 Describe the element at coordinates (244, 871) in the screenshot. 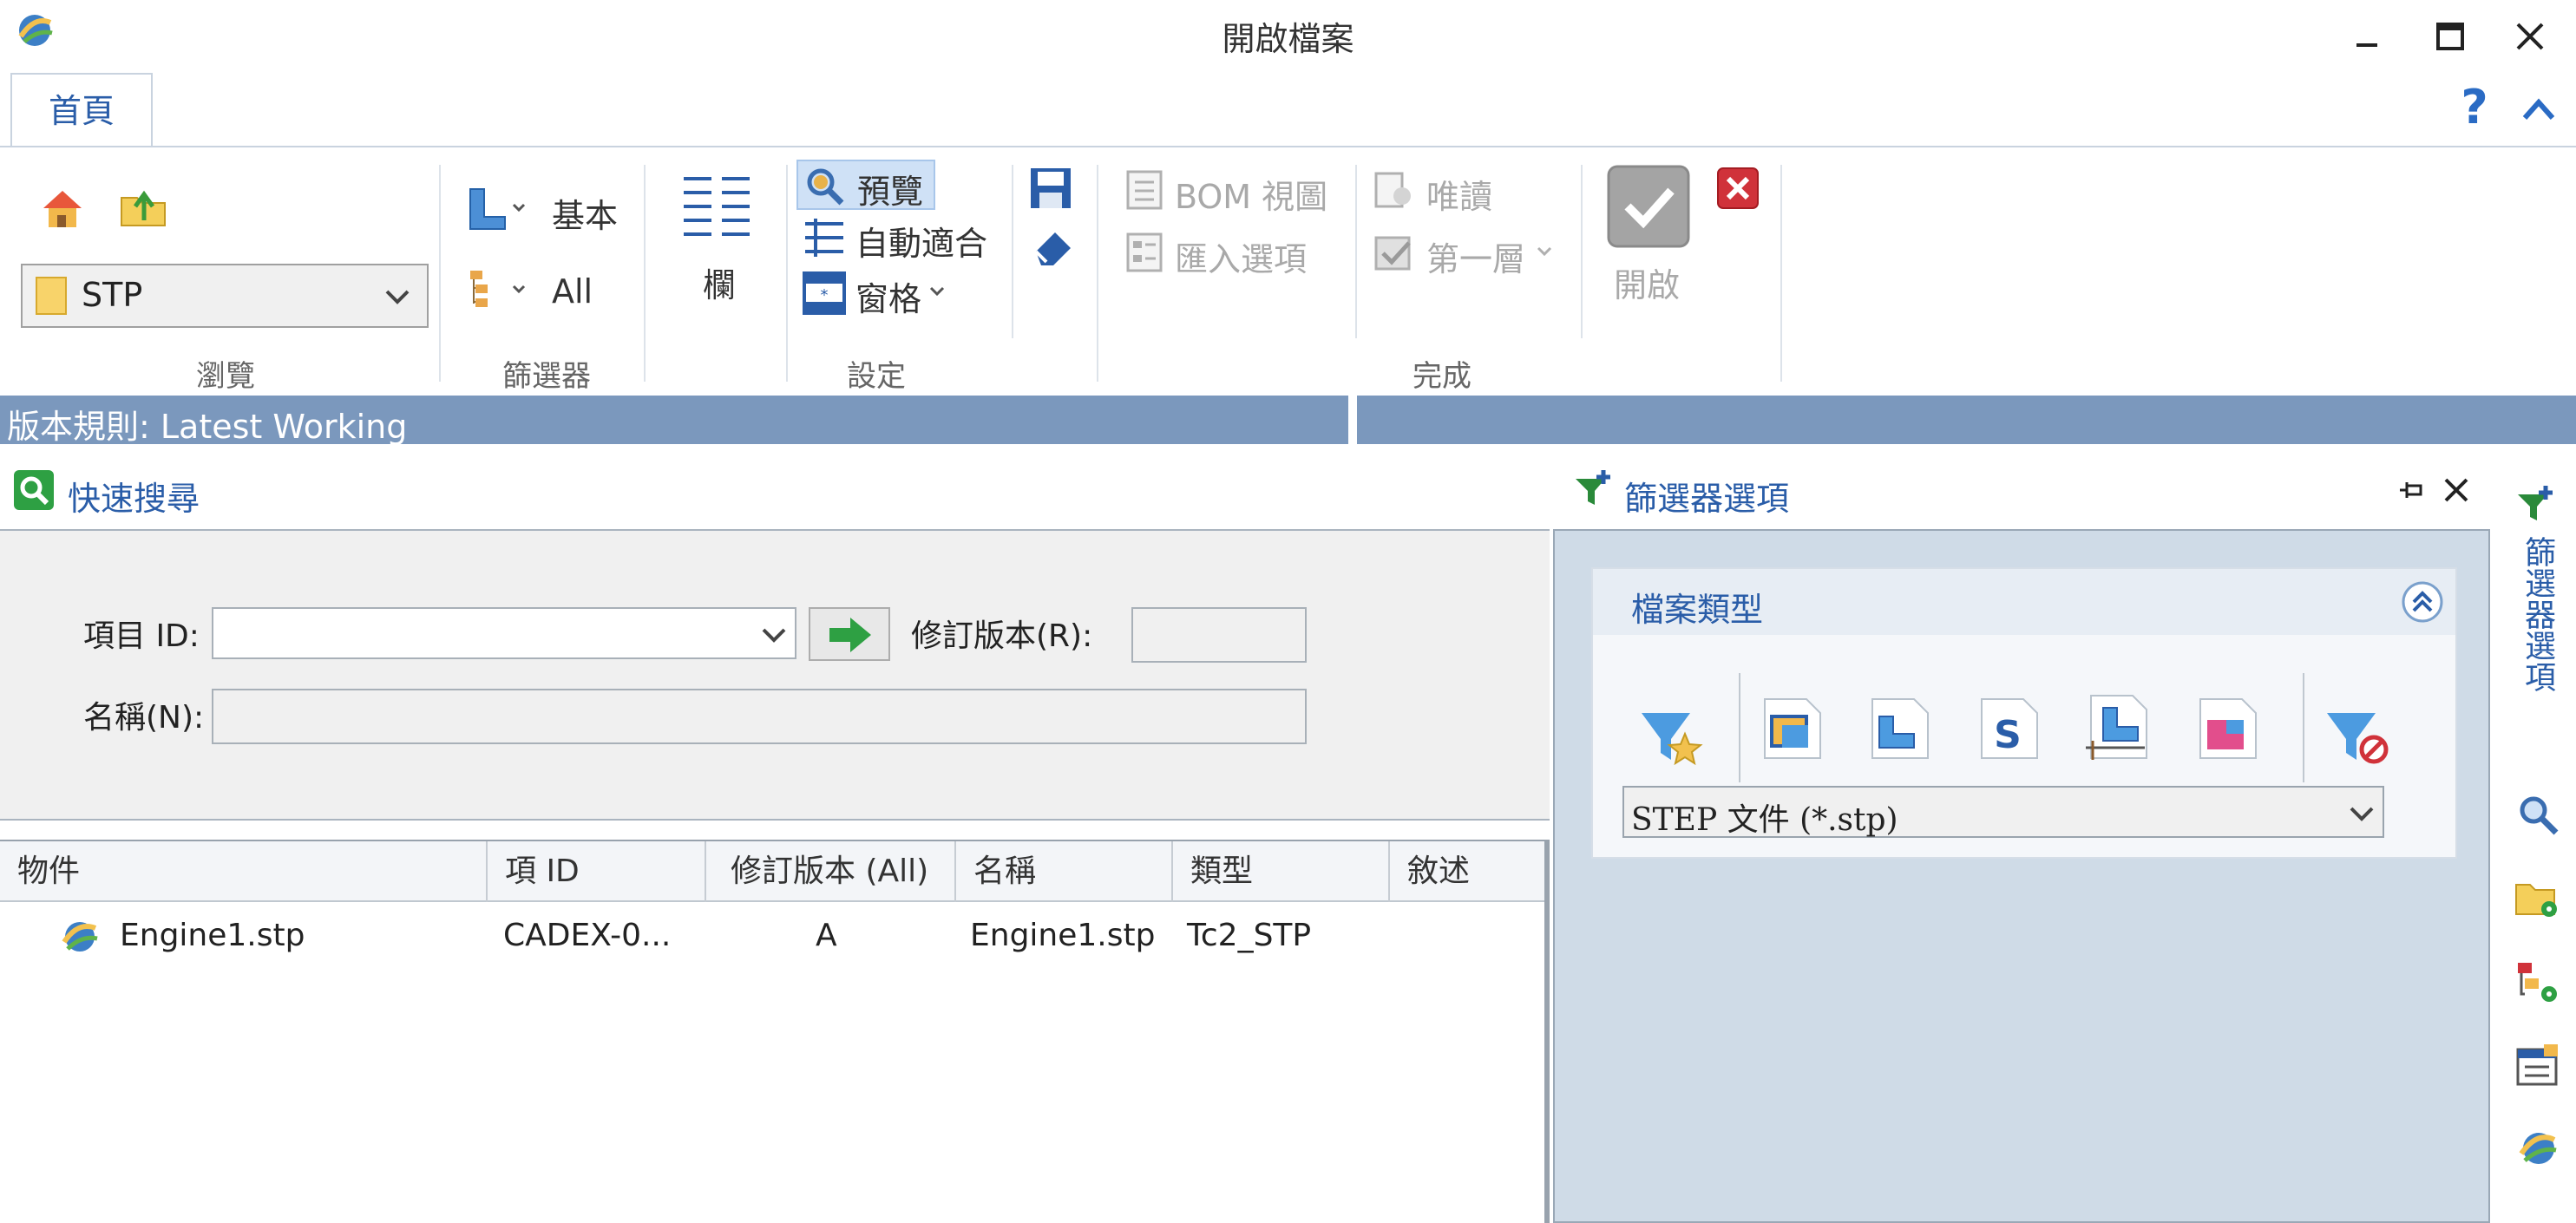

I see `column-header-object: 物件` at that location.